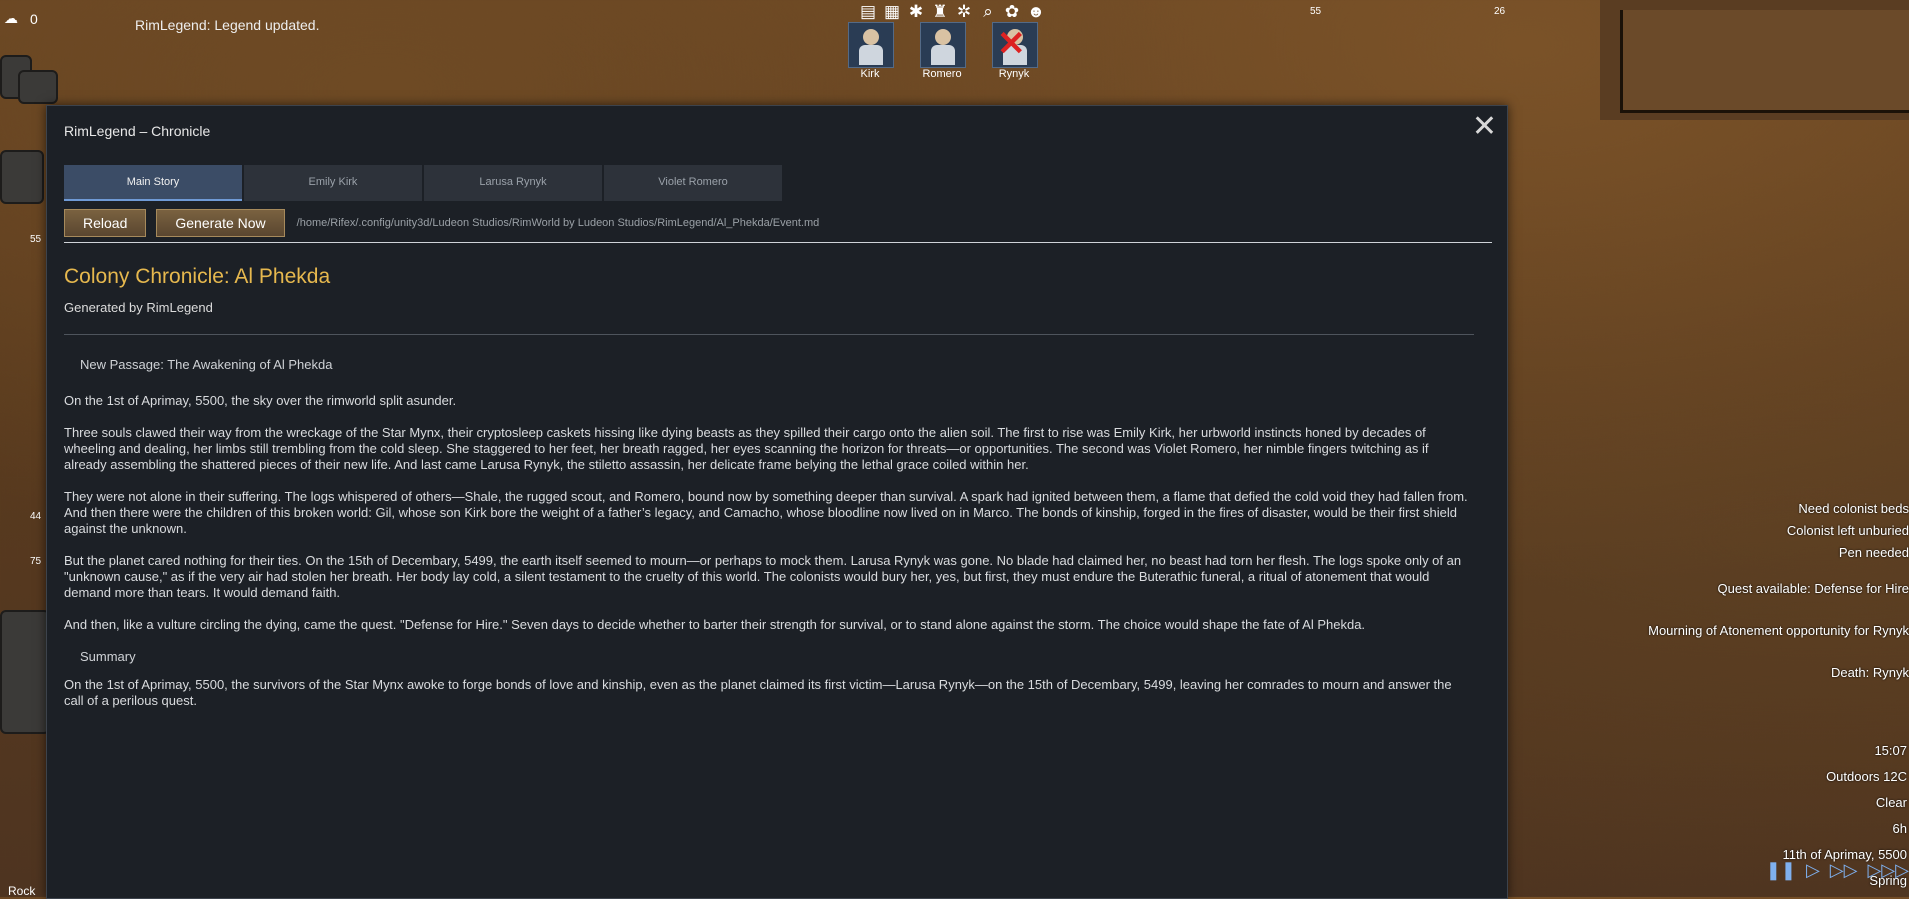  Describe the element at coordinates (36, 561) in the screenshot. I see `map-number: 75` at that location.